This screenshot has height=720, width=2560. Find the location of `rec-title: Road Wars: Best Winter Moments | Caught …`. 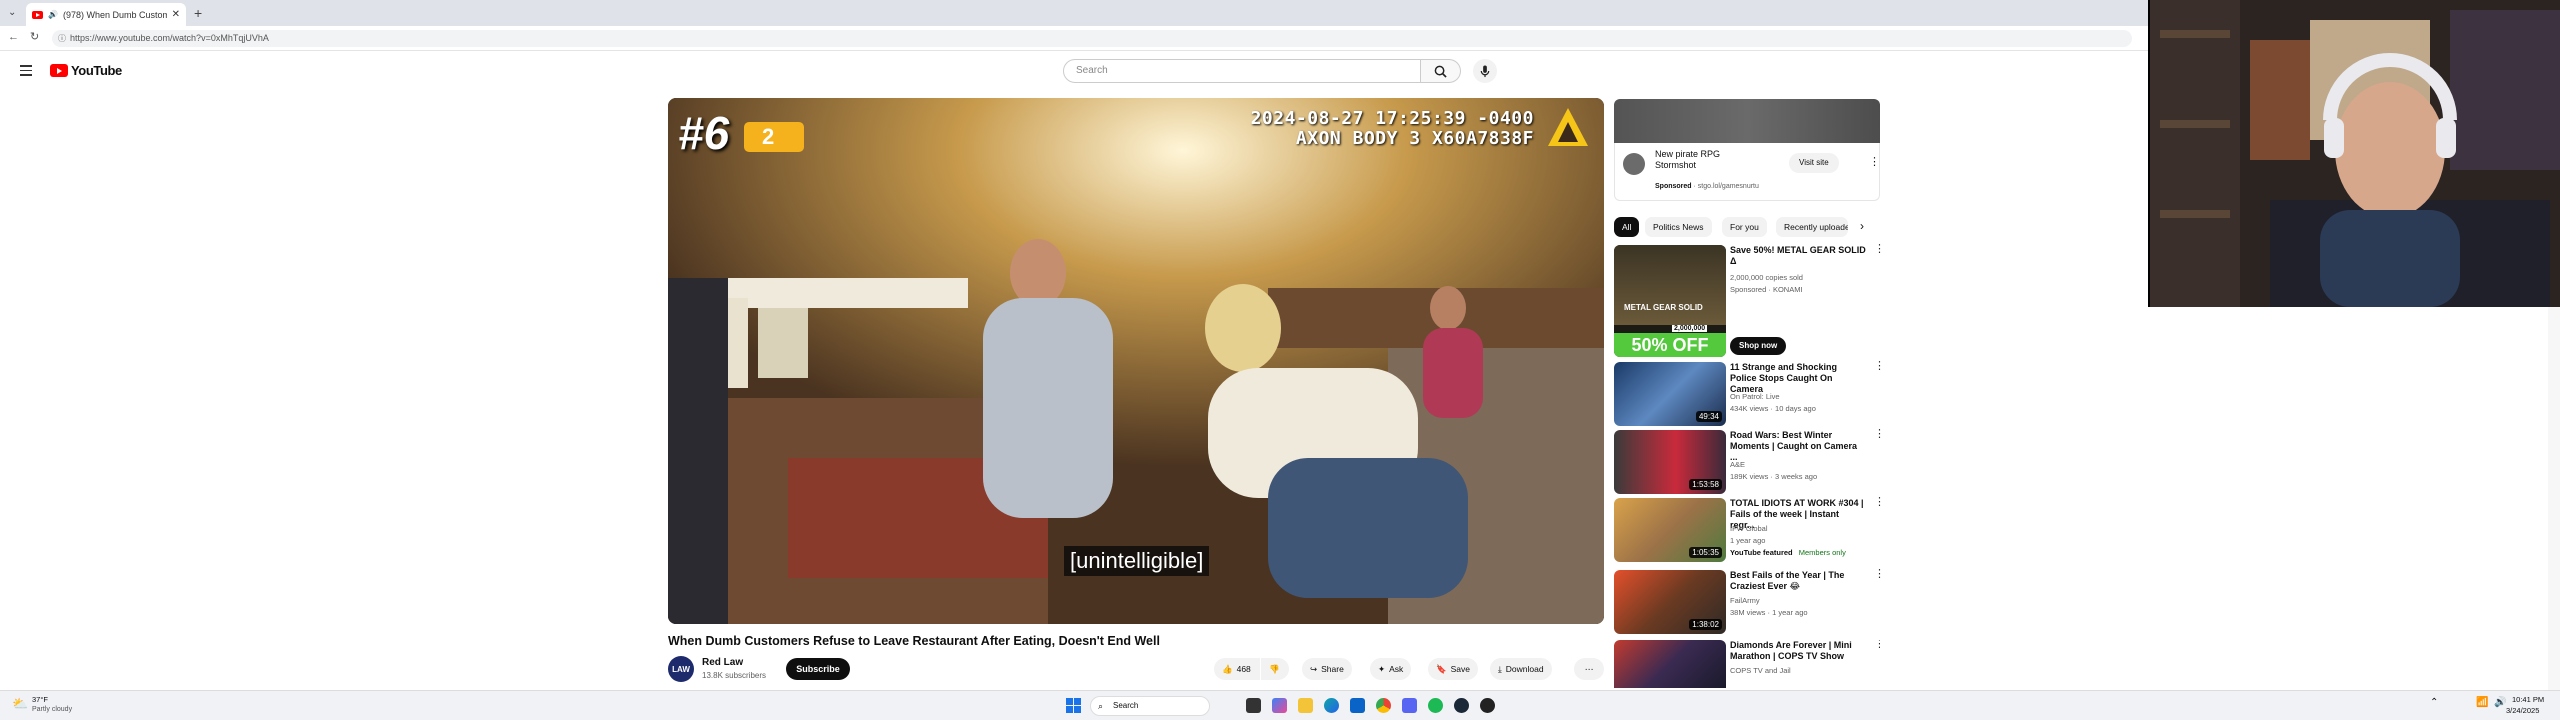

rec-title: Road Wars: Best Winter Moments | Caught … is located at coordinates (1794, 446).